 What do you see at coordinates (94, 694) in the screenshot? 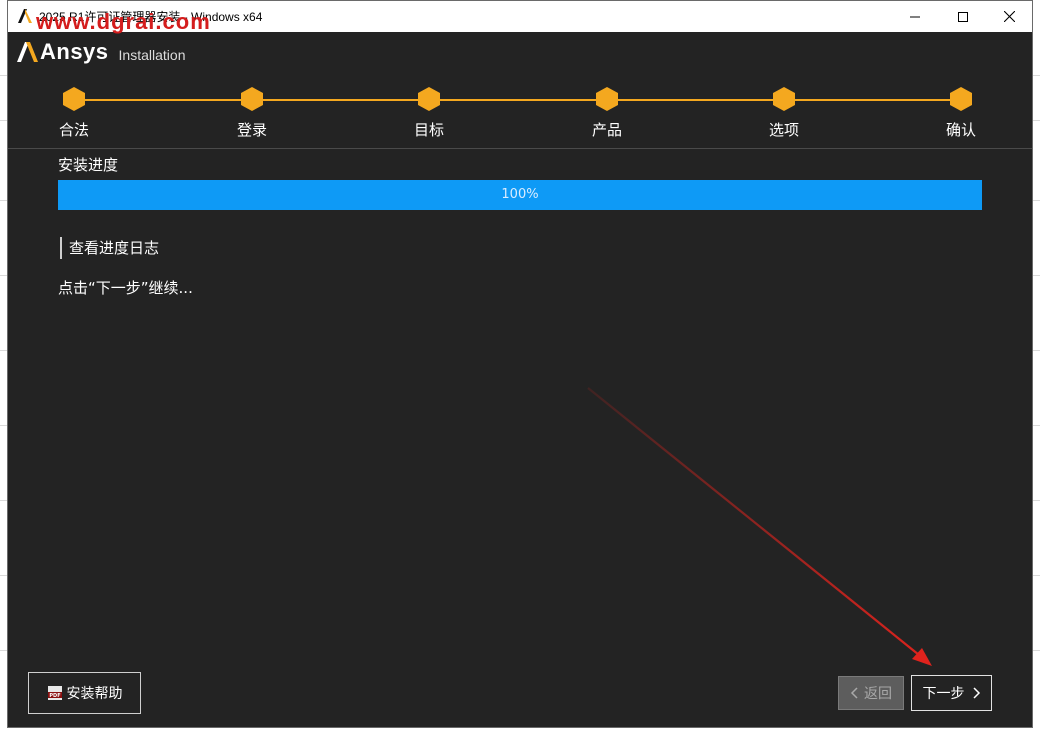
I see `install-help-label: 安装帮助` at bounding box center [94, 694].